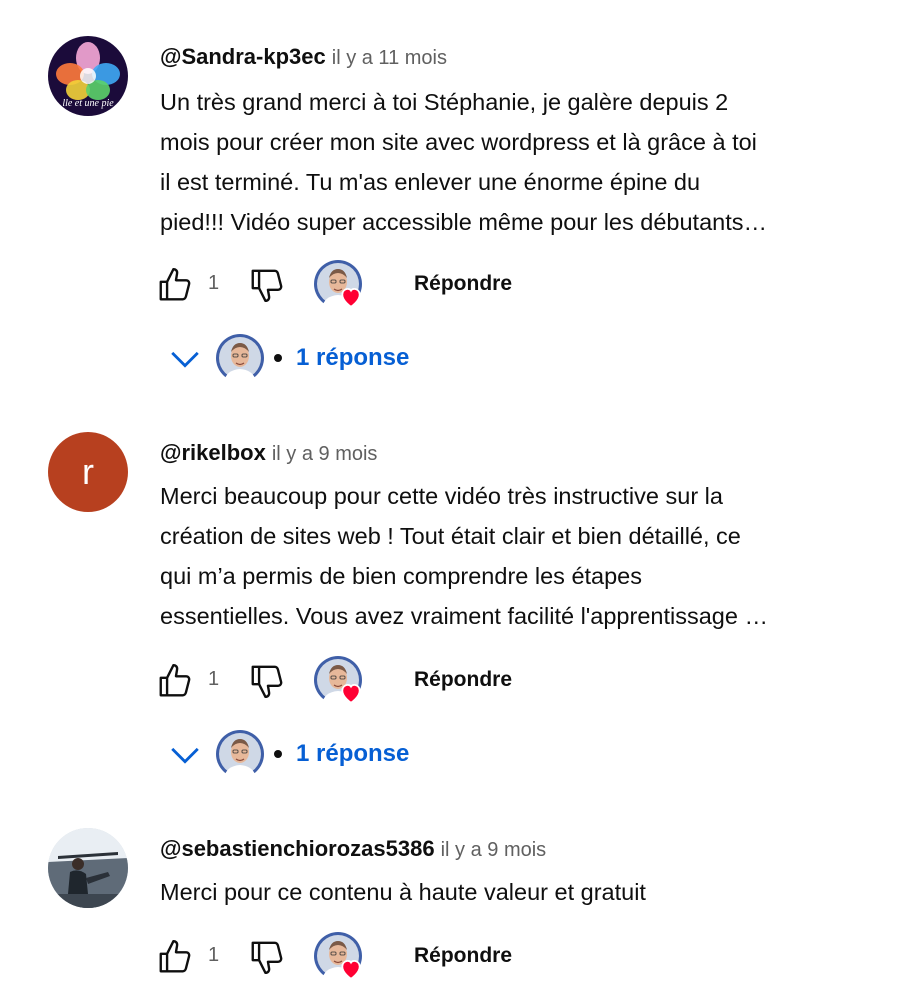  What do you see at coordinates (268, 453) in the screenshot?
I see `comment-header: @rikelbox il y a 9 mois` at bounding box center [268, 453].